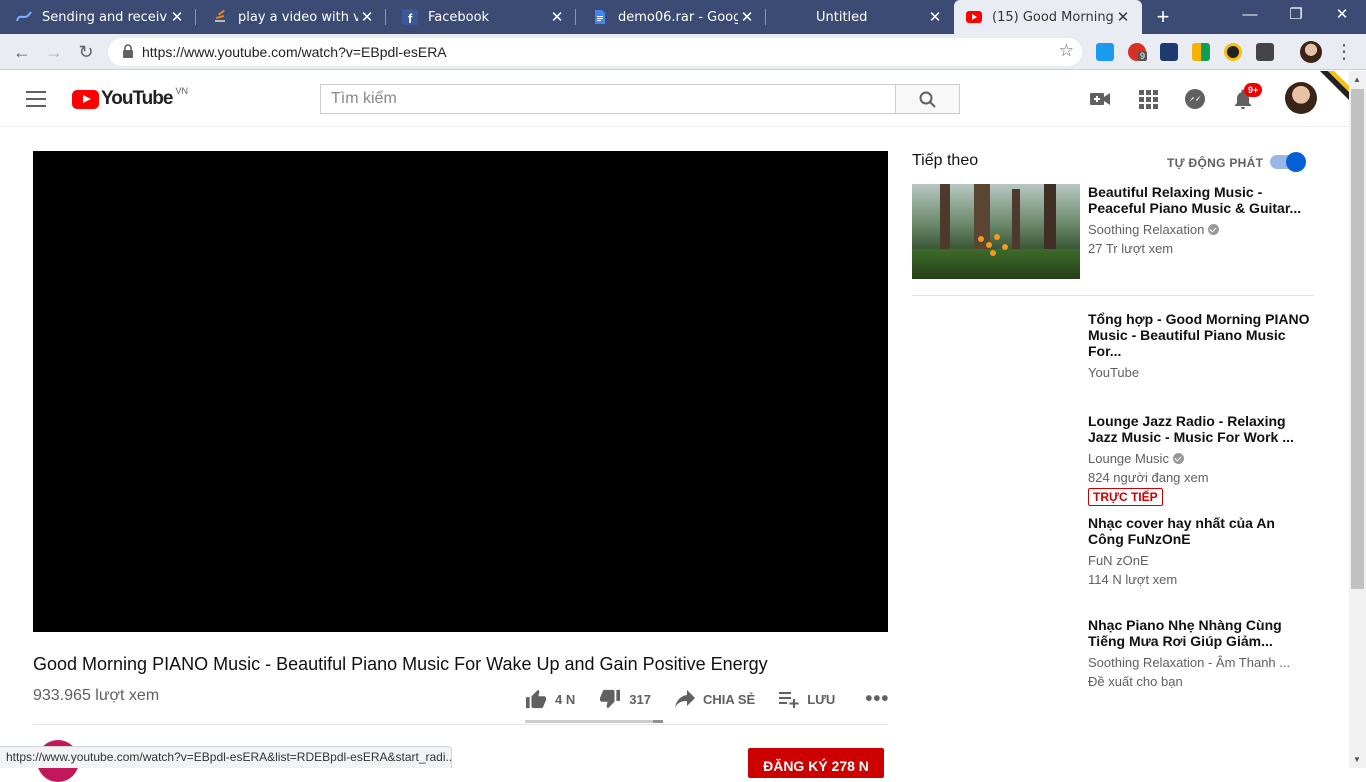 The image size is (1366, 782). I want to click on youtube-play-logo-icon, so click(85, 99).